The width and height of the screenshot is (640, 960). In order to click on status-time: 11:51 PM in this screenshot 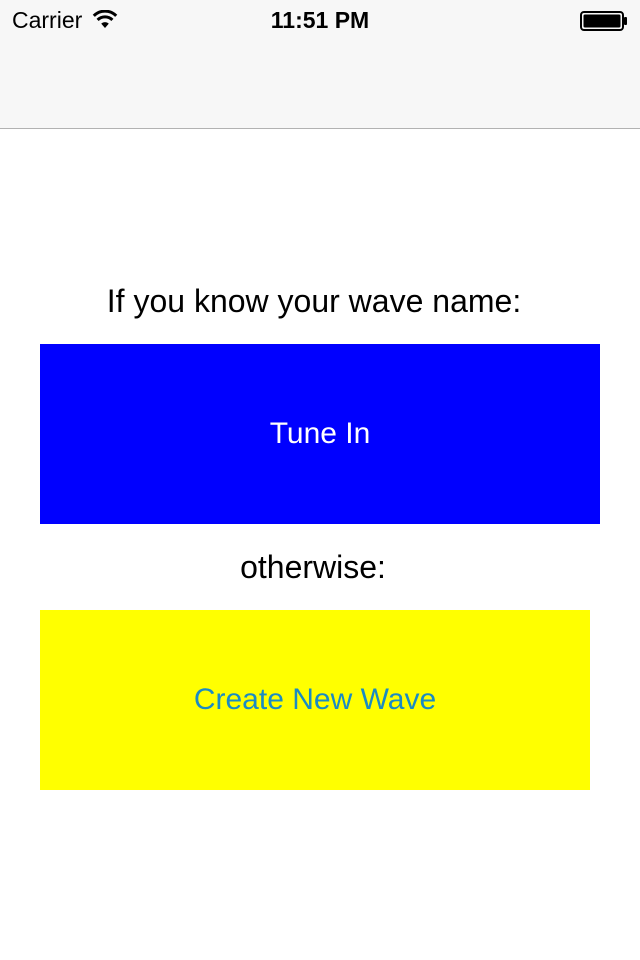, I will do `click(320, 20)`.